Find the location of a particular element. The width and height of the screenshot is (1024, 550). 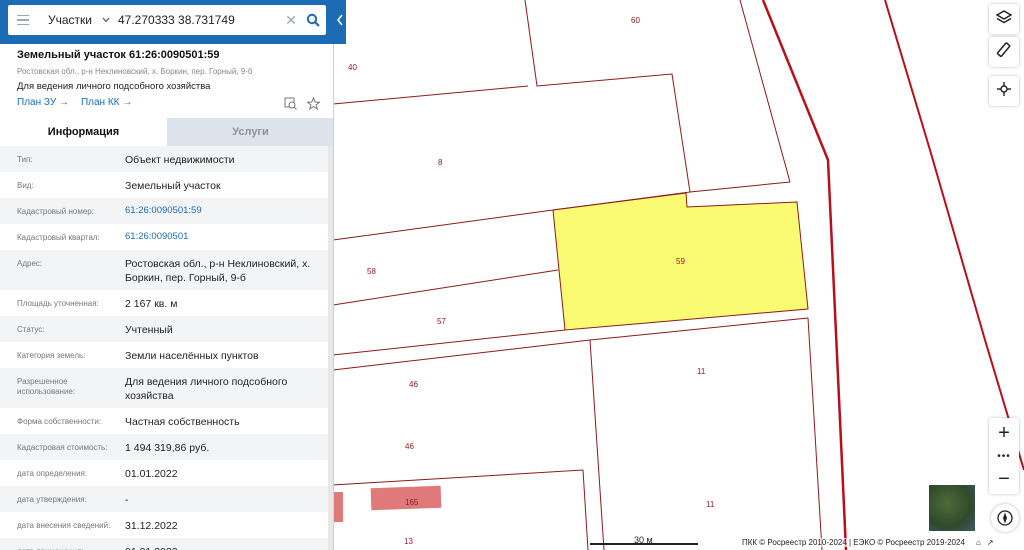

panel-scrollbar is located at coordinates (330, 348).